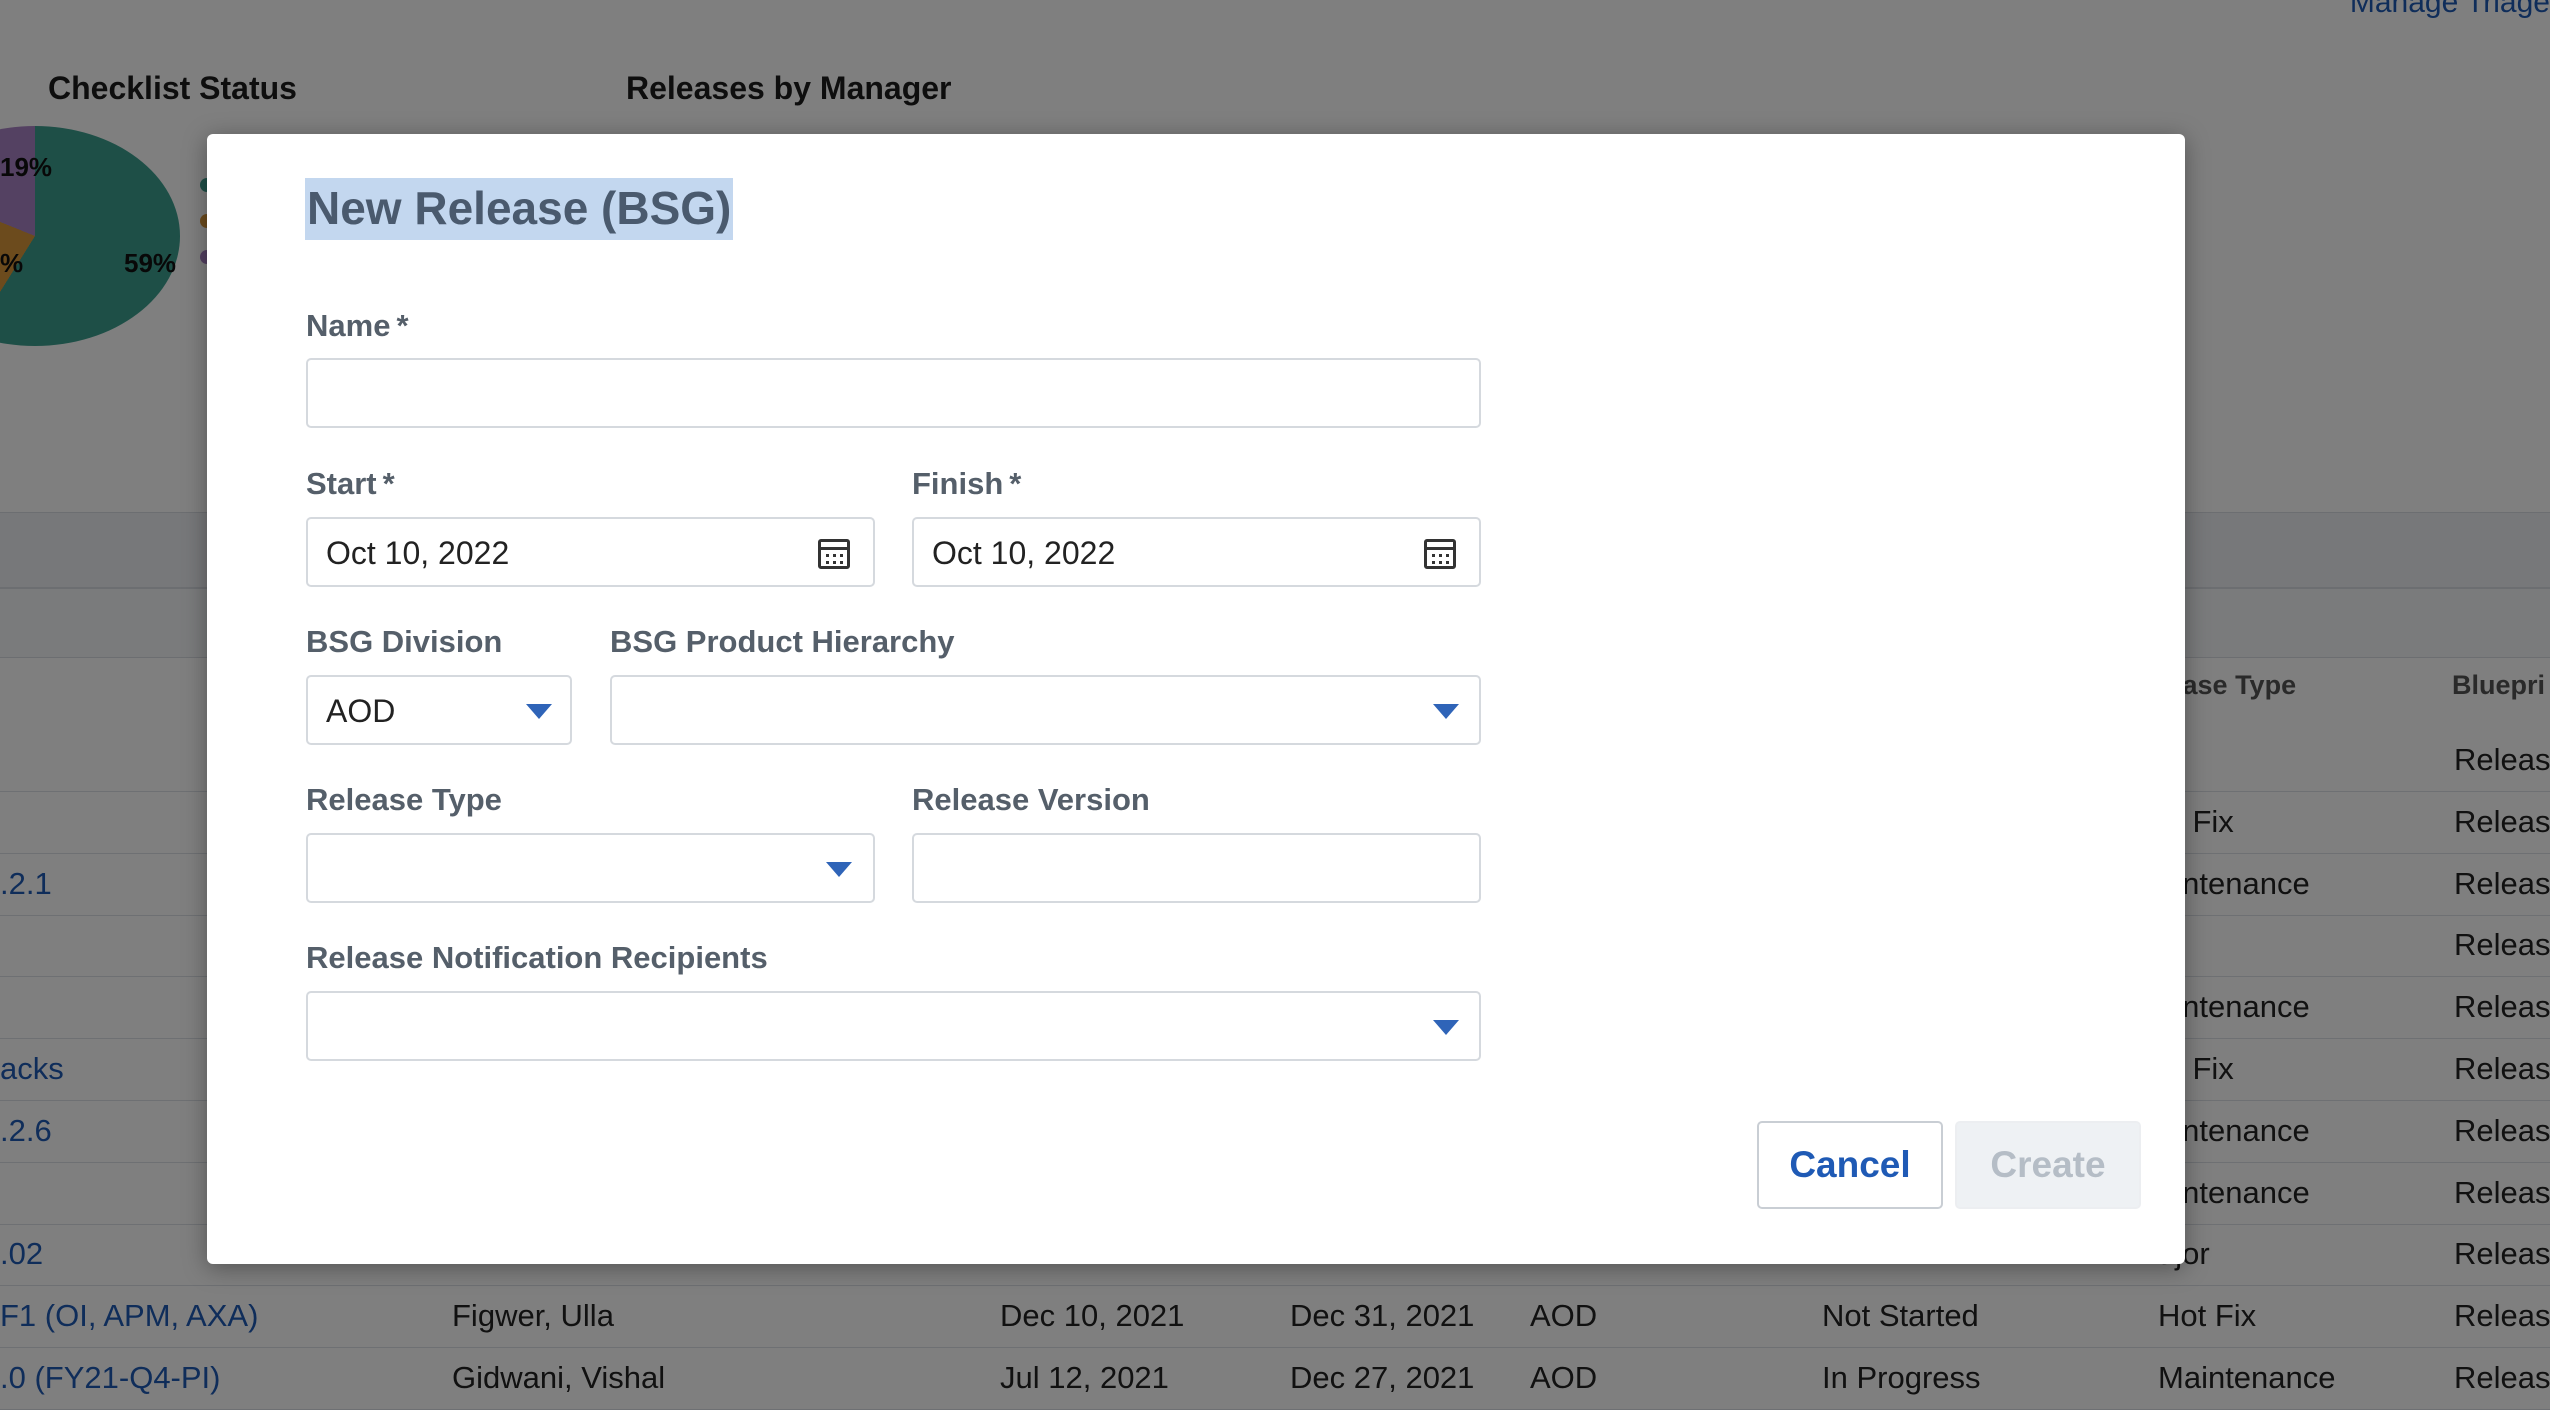  I want to click on cancel-button: Cancel, so click(1850, 1165).